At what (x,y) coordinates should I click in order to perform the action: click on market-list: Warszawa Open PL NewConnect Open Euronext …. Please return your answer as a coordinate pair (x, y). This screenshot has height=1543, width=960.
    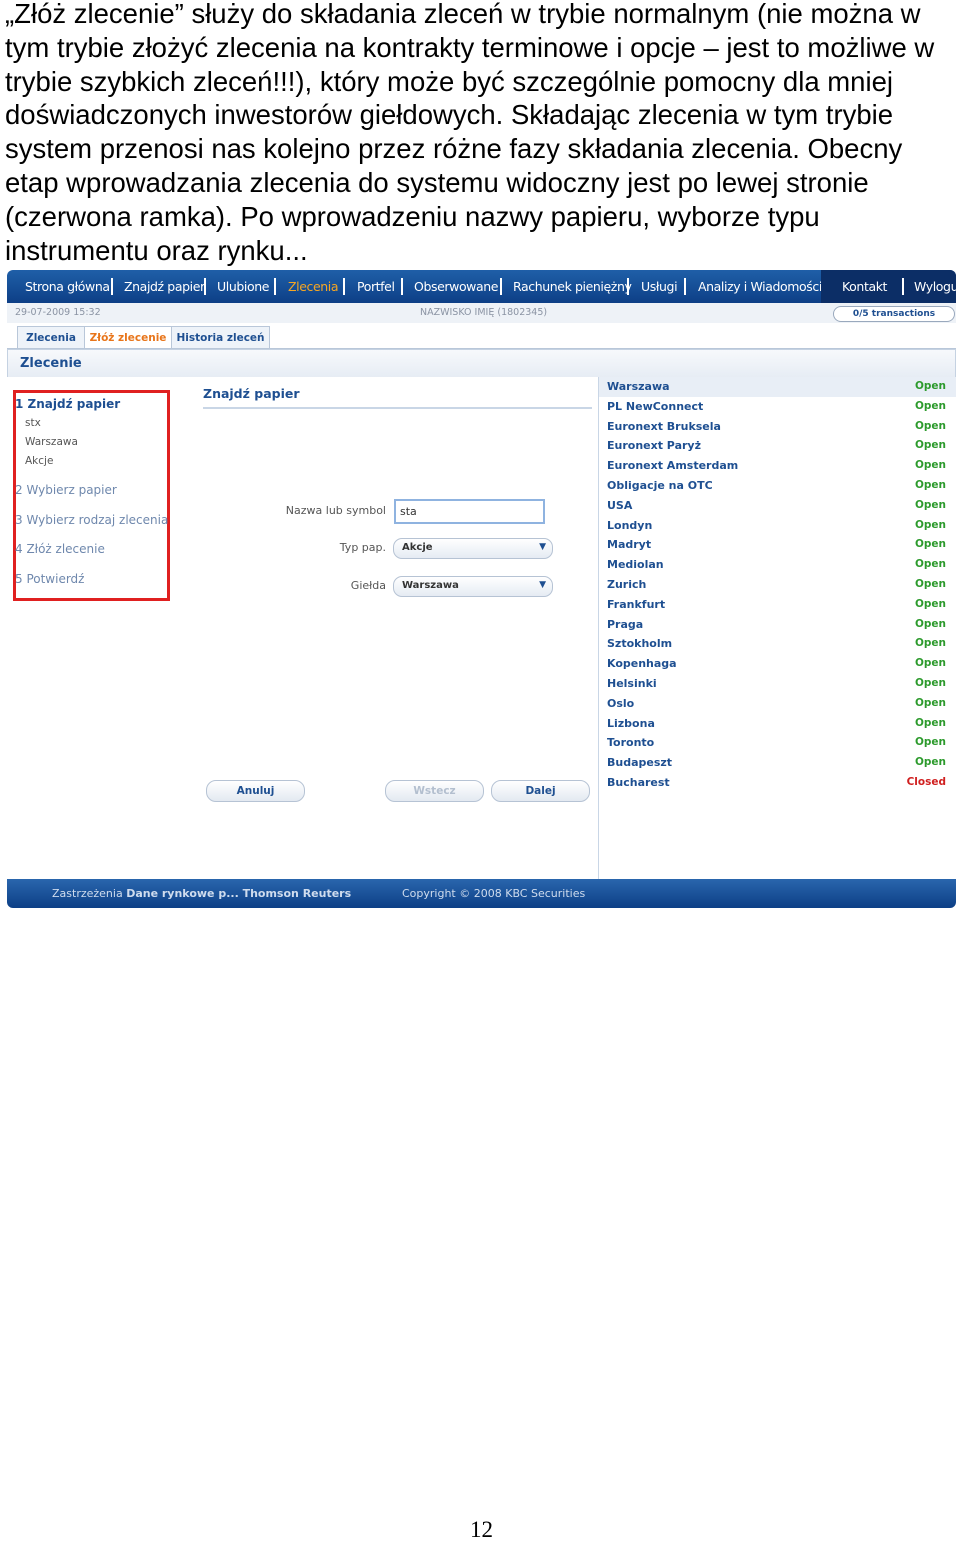
    Looking at the image, I should click on (777, 628).